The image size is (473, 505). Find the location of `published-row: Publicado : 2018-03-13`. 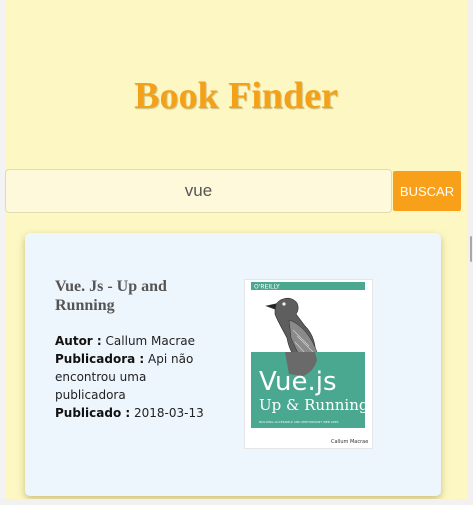

published-row: Publicado : 2018-03-13 is located at coordinates (130, 413).